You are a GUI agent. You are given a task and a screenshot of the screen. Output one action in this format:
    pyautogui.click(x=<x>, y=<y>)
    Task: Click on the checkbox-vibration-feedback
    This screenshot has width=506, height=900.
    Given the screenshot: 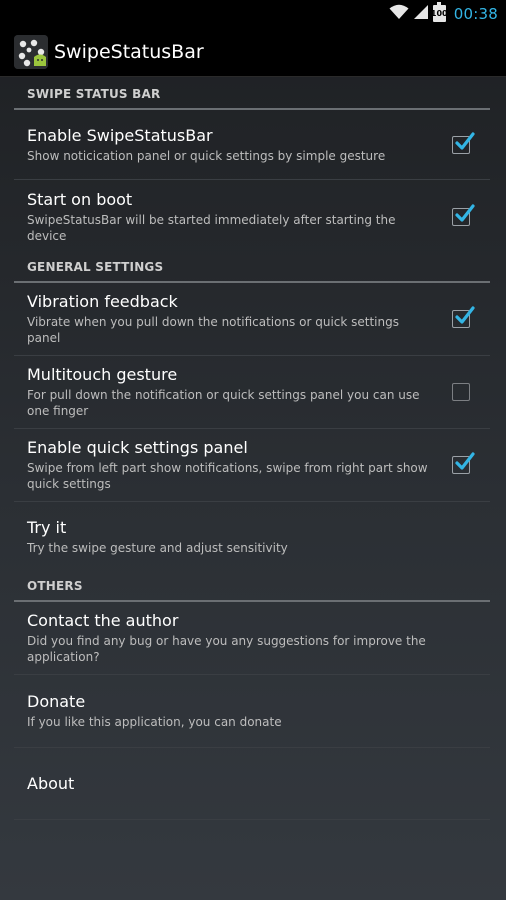 What is the action you would take?
    pyautogui.click(x=463, y=317)
    